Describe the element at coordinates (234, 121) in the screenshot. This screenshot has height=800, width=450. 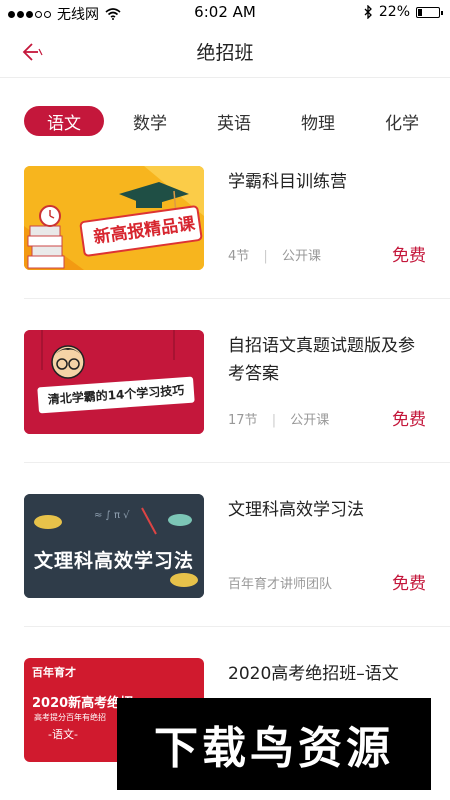
I see `tab-english: 英语` at that location.